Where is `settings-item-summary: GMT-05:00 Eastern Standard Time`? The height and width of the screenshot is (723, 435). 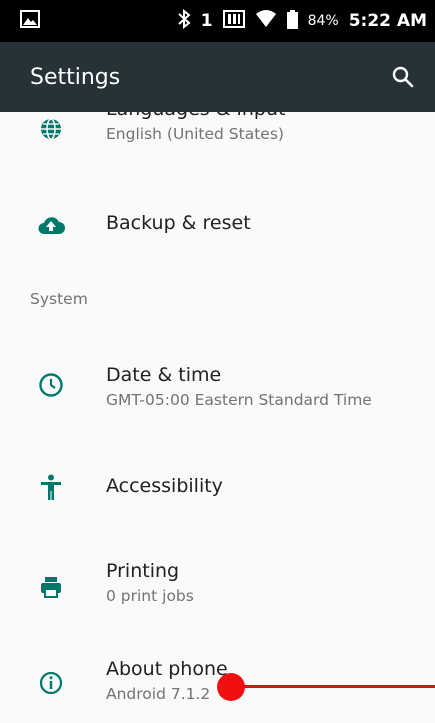
settings-item-summary: GMT-05:00 Eastern Standard Time is located at coordinates (239, 400).